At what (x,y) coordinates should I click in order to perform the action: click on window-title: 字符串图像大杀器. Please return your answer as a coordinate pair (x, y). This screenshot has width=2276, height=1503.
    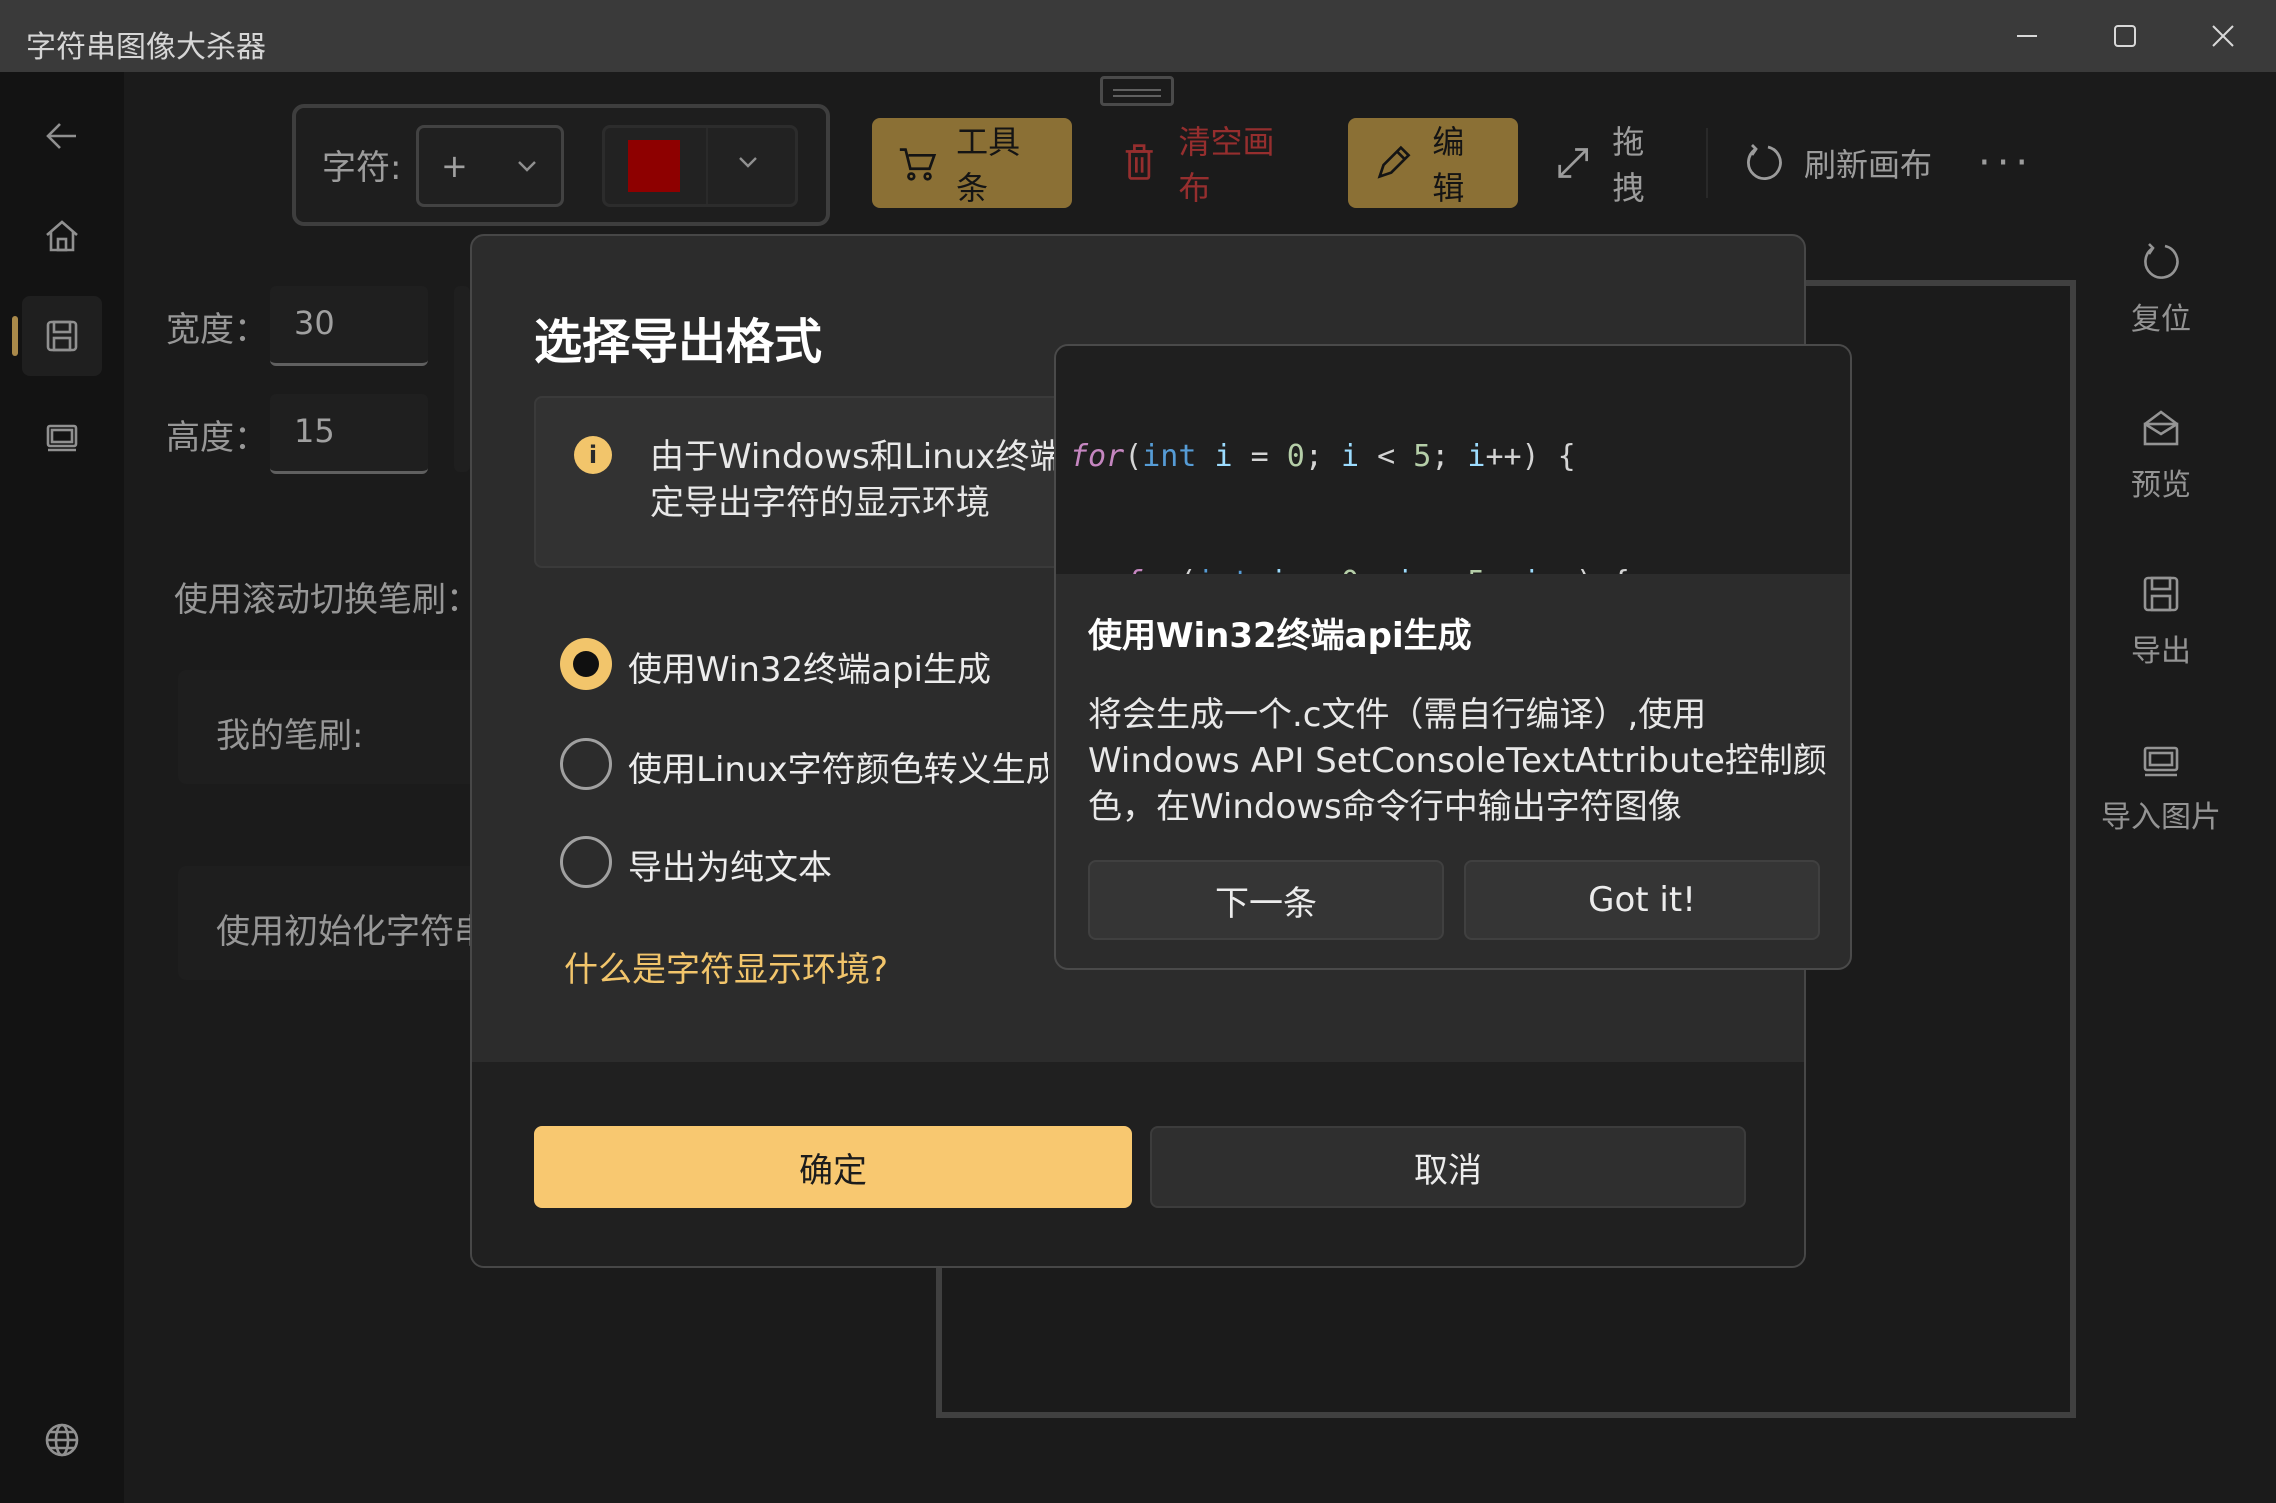
    Looking at the image, I should click on (146, 47).